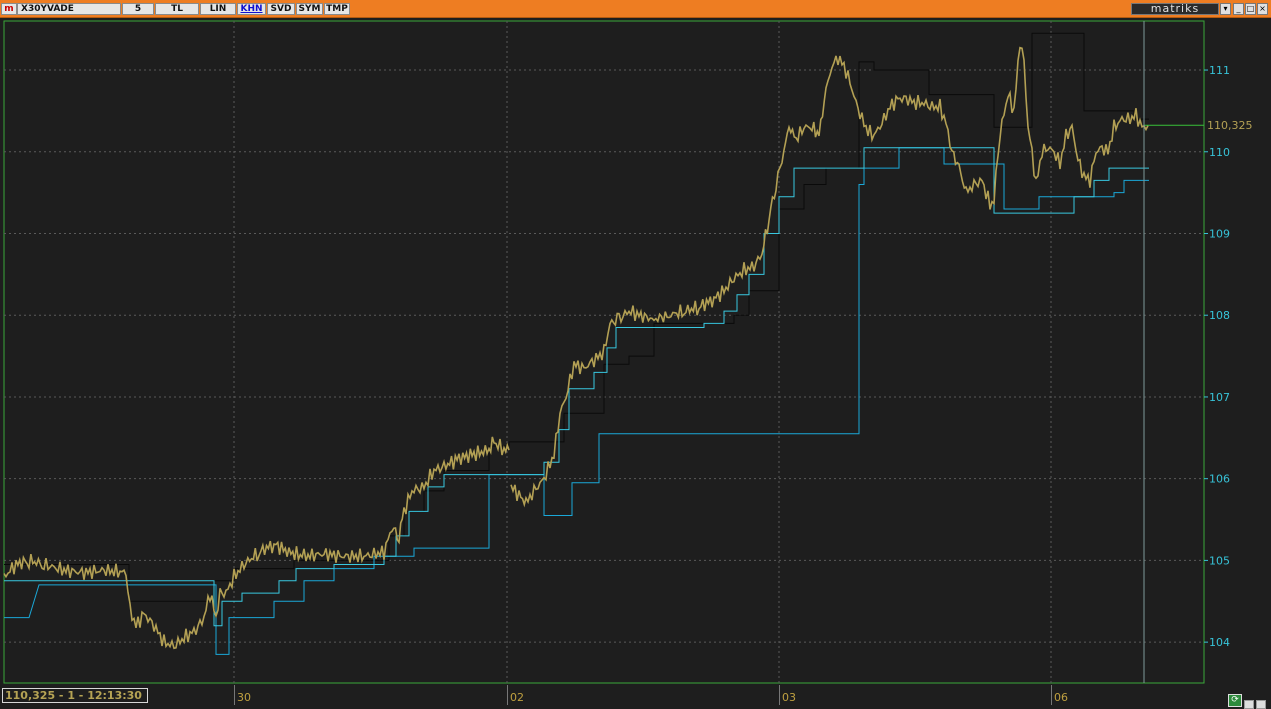  Describe the element at coordinates (75, 695) in the screenshot. I see `cursor-readout: 110,325 - 1 - 12:13:30` at that location.